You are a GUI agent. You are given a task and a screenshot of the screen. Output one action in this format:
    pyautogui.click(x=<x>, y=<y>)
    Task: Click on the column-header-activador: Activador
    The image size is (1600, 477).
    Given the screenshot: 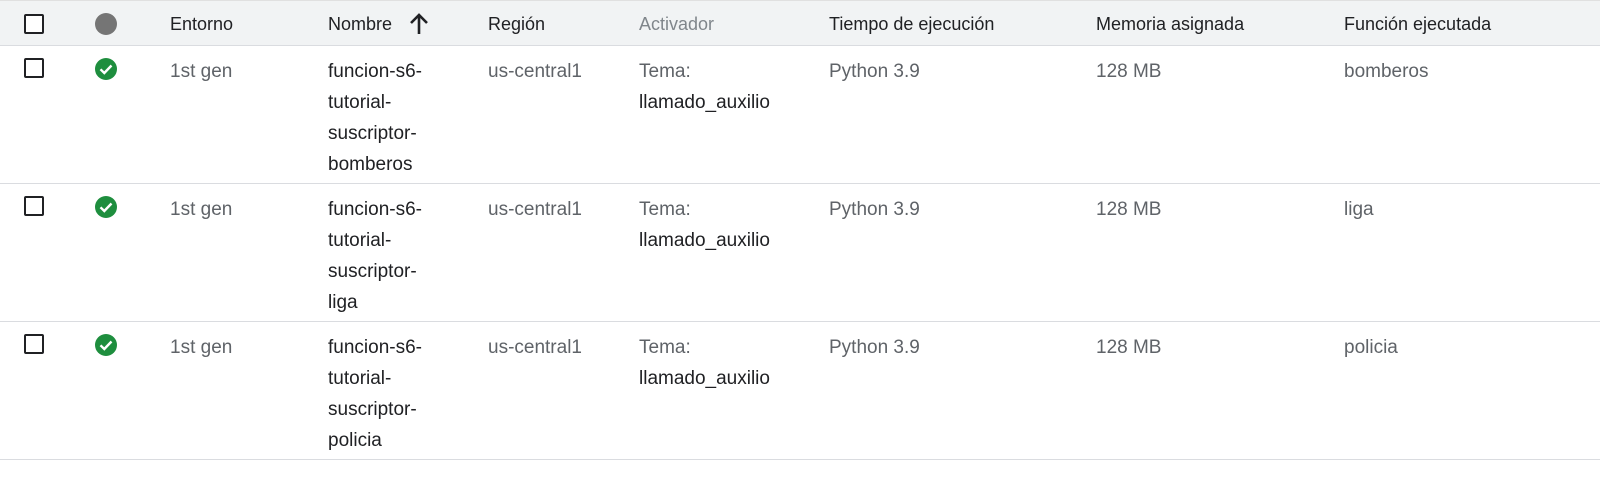 What is the action you would take?
    pyautogui.click(x=676, y=24)
    